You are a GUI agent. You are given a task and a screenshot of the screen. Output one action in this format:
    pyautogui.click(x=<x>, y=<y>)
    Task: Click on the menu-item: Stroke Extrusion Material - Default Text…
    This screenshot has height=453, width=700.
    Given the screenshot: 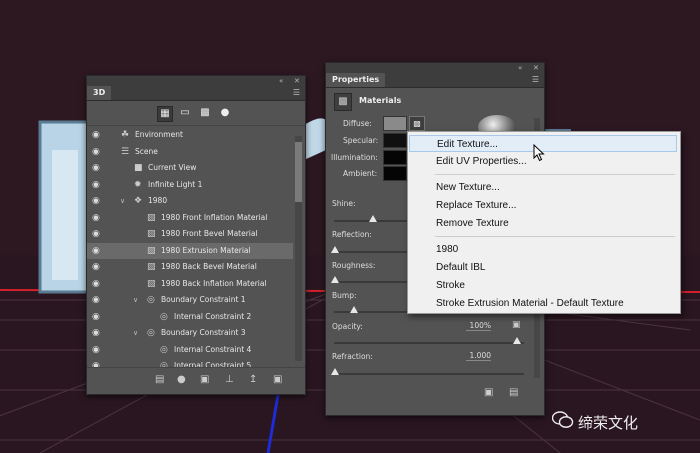 What is the action you would take?
    pyautogui.click(x=543, y=303)
    